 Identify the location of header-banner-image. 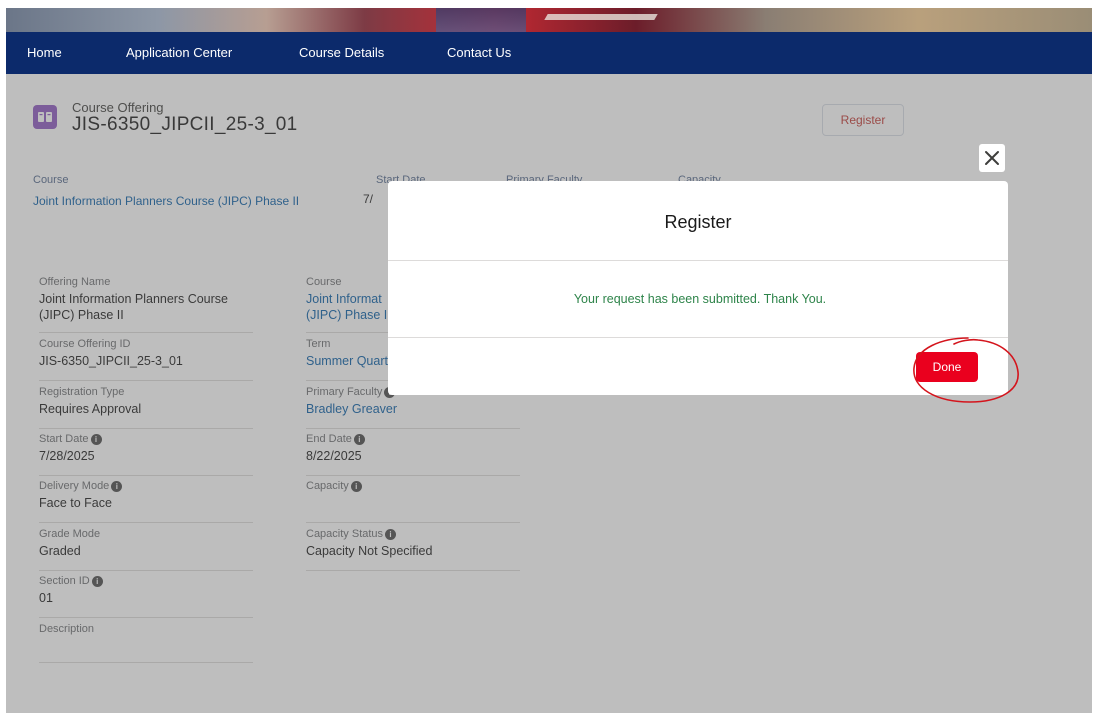
(549, 20).